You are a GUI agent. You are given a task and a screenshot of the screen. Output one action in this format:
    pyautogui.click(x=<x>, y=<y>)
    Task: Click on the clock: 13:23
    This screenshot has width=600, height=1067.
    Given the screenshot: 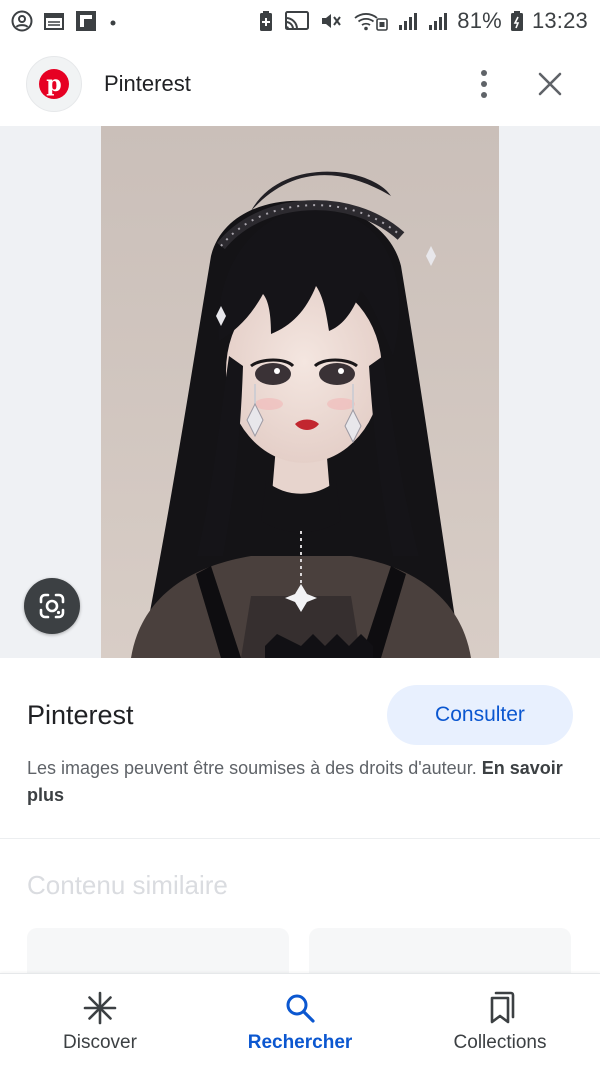 What is the action you would take?
    pyautogui.click(x=559, y=20)
    